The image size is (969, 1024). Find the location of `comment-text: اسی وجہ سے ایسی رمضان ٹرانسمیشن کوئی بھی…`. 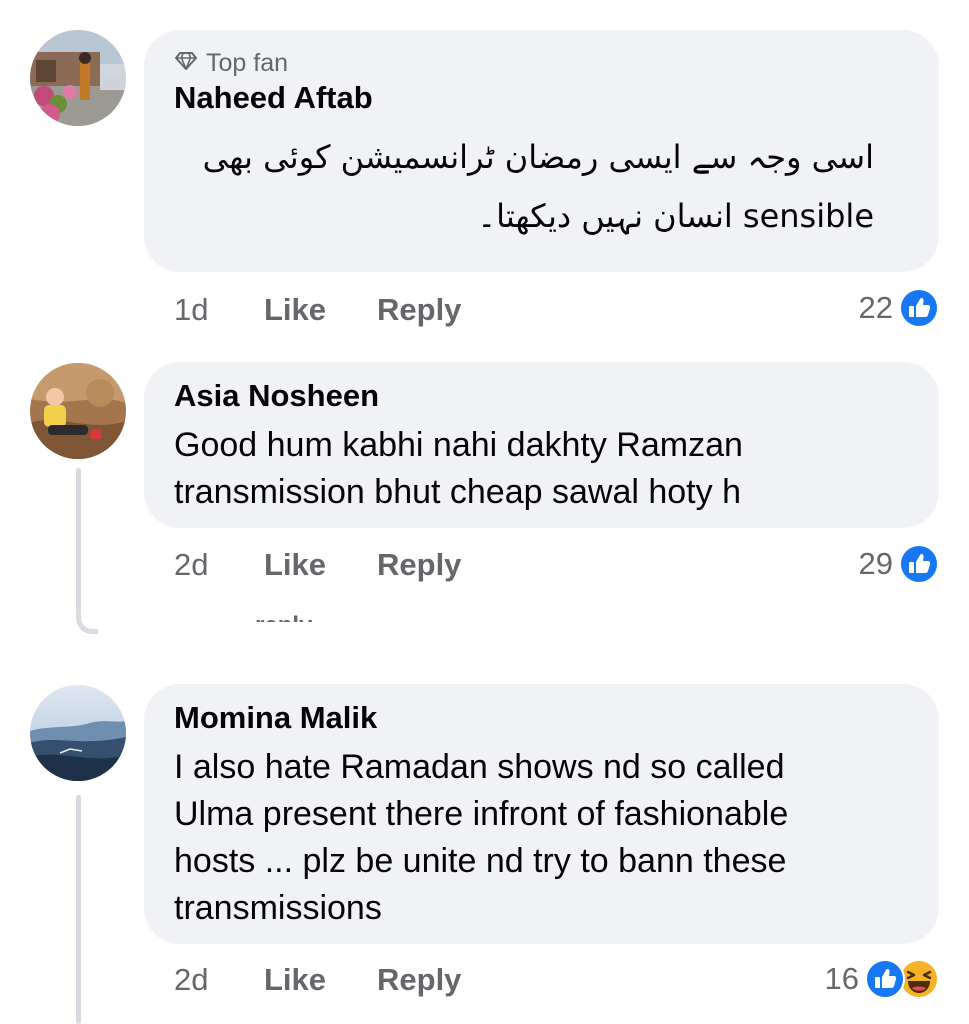

comment-text: اسی وجہ سے ایسی رمضان ٹرانسمیشن کوئی بھی… is located at coordinates (524, 187).